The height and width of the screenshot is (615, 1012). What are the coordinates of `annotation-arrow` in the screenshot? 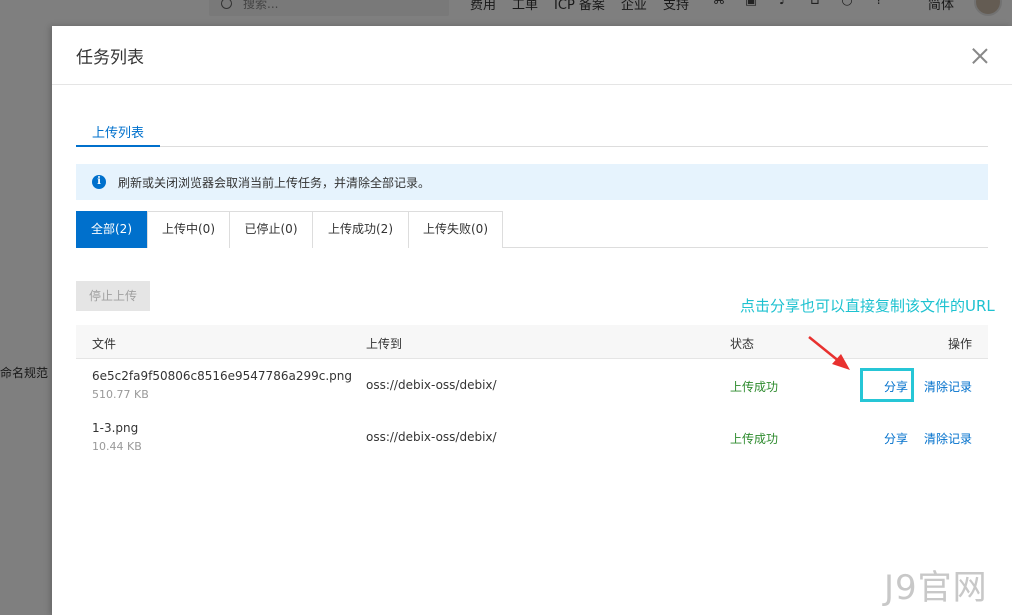 It's located at (829, 353).